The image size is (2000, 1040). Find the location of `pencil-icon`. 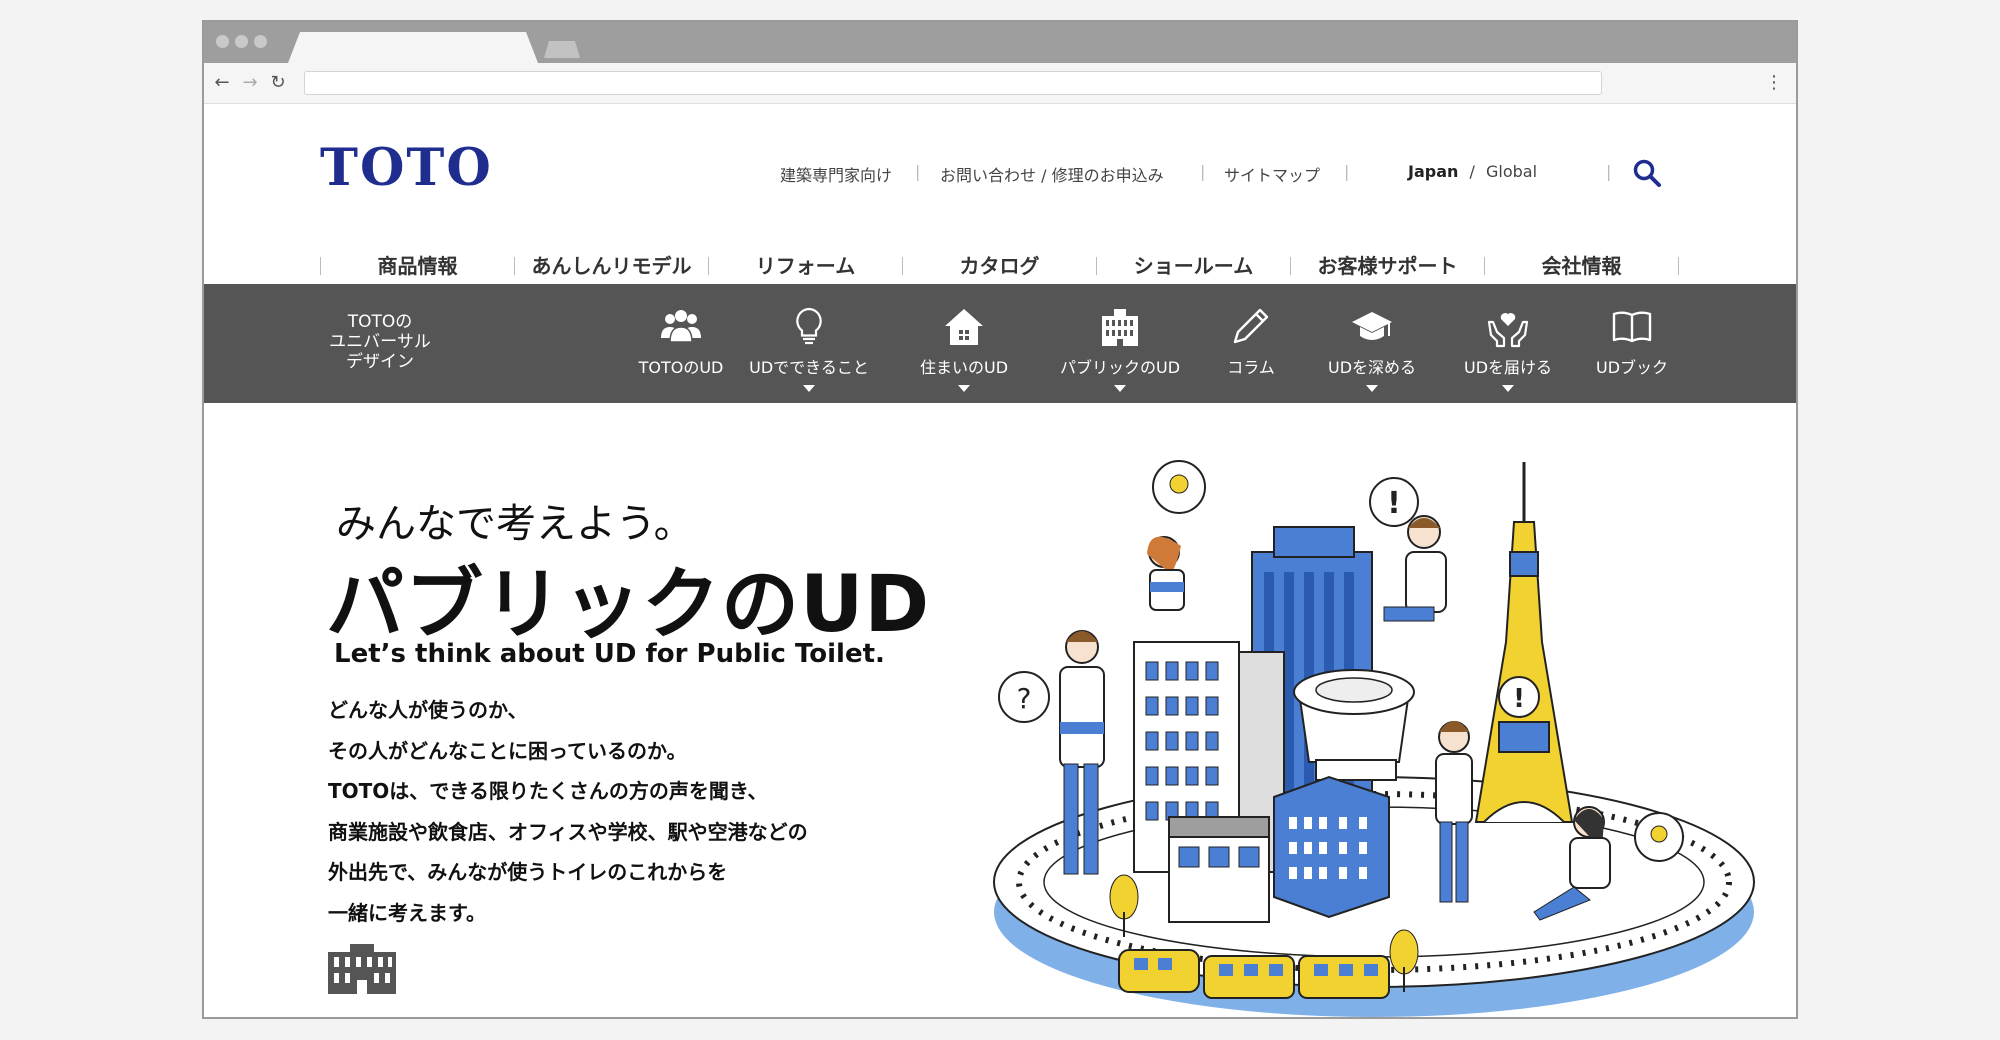

pencil-icon is located at coordinates (1251, 326).